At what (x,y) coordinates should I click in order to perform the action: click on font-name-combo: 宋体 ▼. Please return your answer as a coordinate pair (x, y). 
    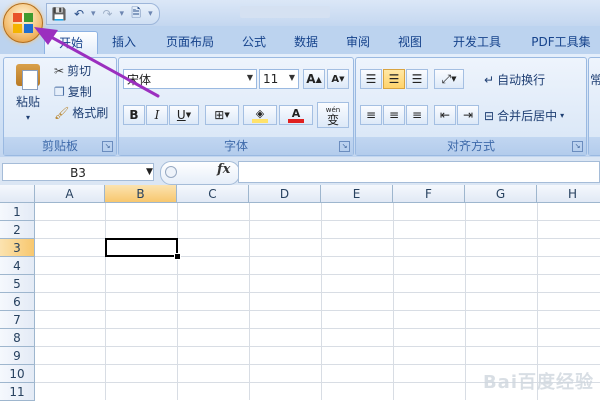
    Looking at the image, I should click on (190, 79).